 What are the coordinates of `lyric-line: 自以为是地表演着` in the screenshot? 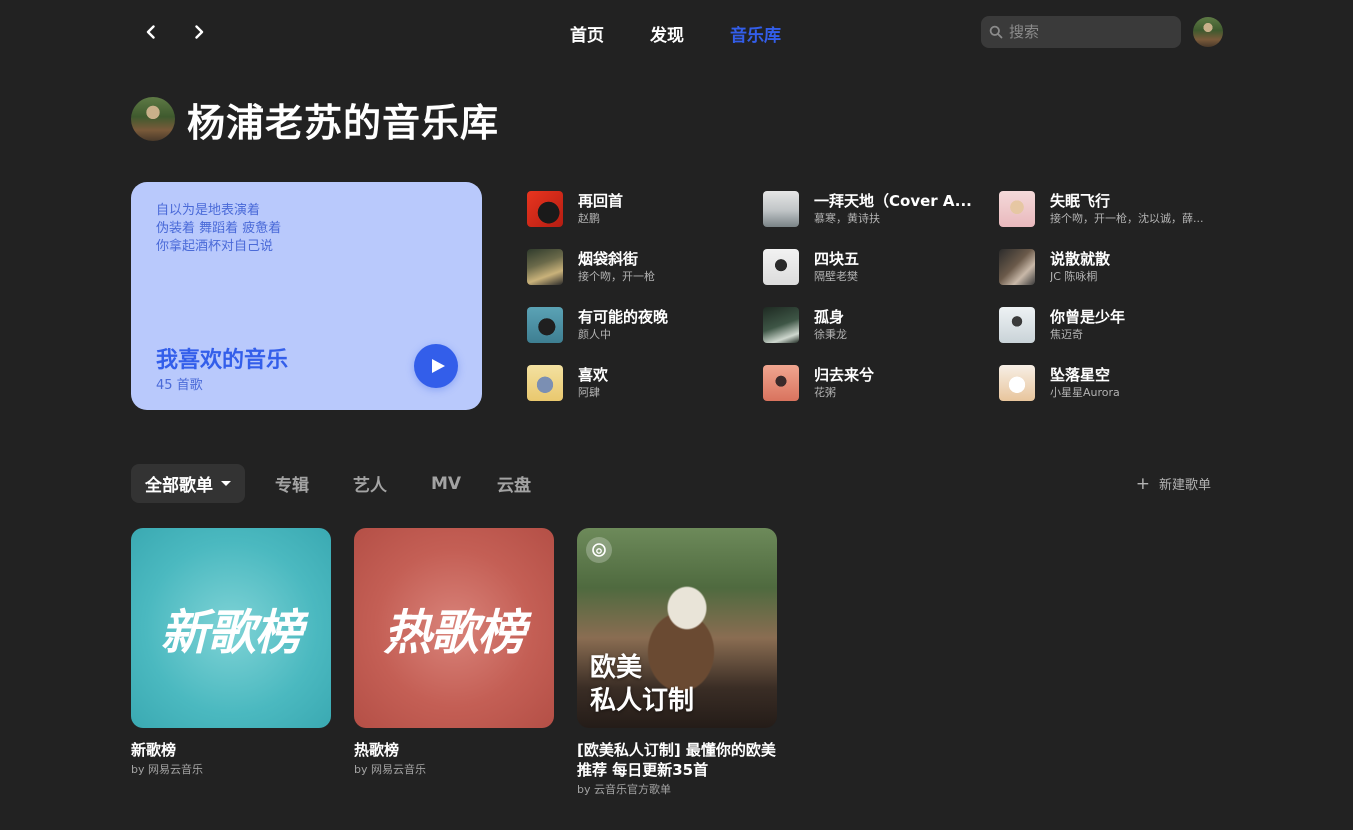 It's located at (208, 210).